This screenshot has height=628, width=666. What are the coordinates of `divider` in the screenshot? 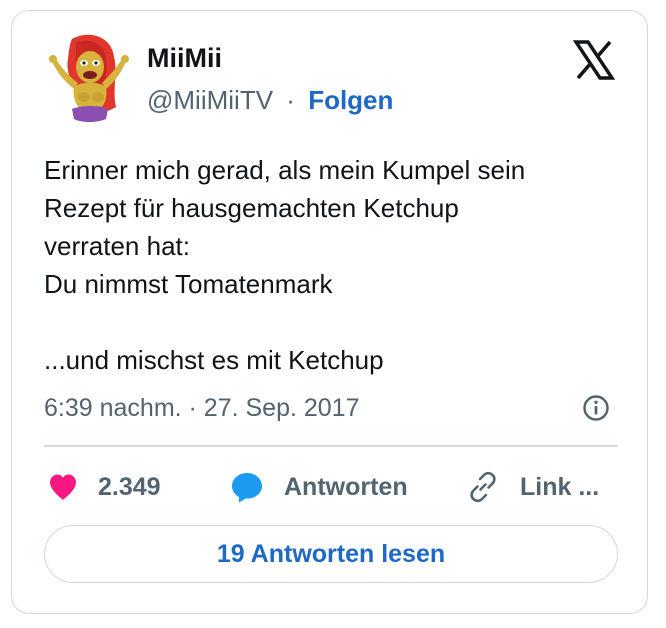 It's located at (331, 446).